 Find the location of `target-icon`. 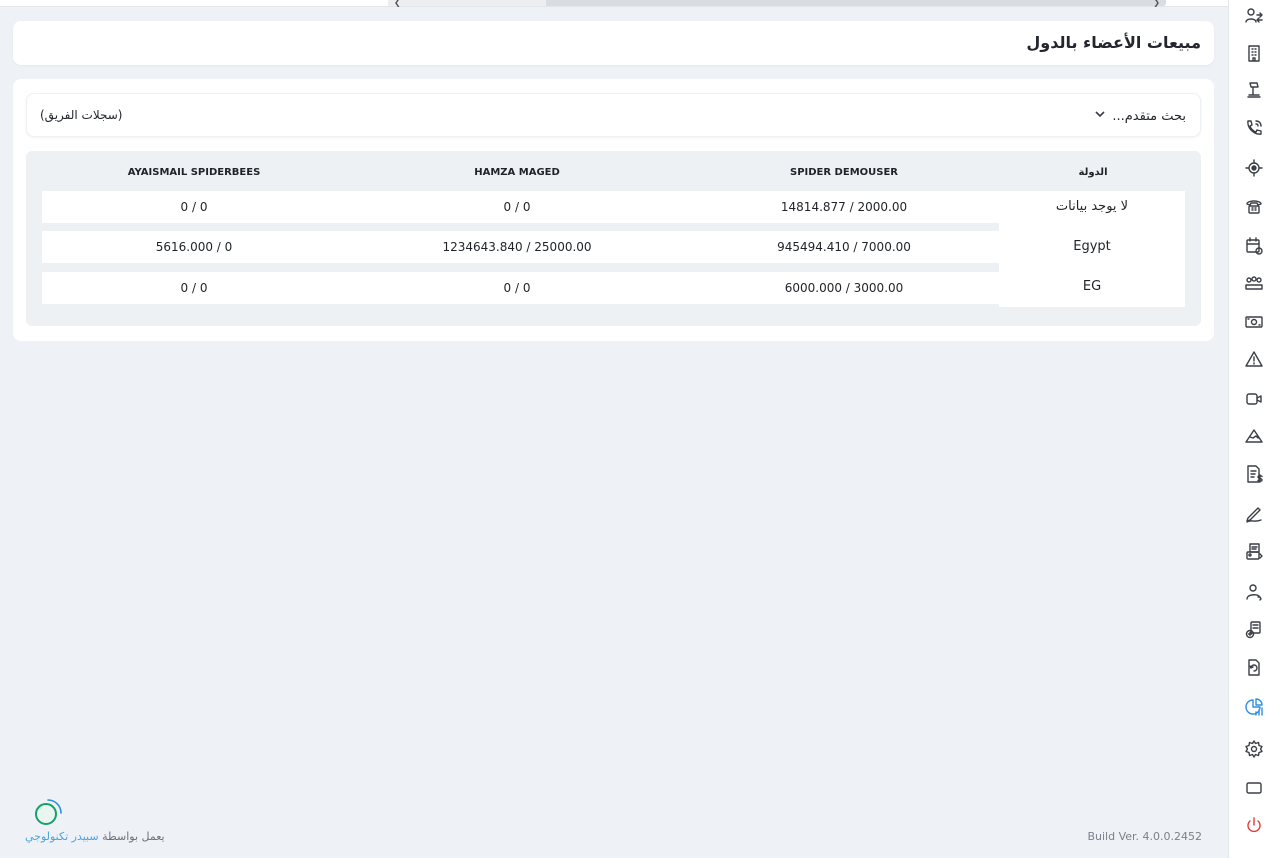

target-icon is located at coordinates (1254, 168).